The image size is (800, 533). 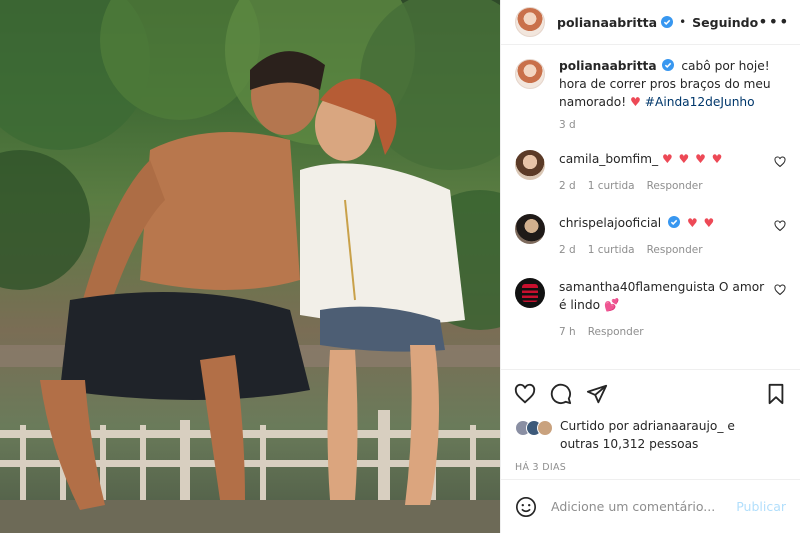 What do you see at coordinates (644, 506) in the screenshot?
I see `comment-input` at bounding box center [644, 506].